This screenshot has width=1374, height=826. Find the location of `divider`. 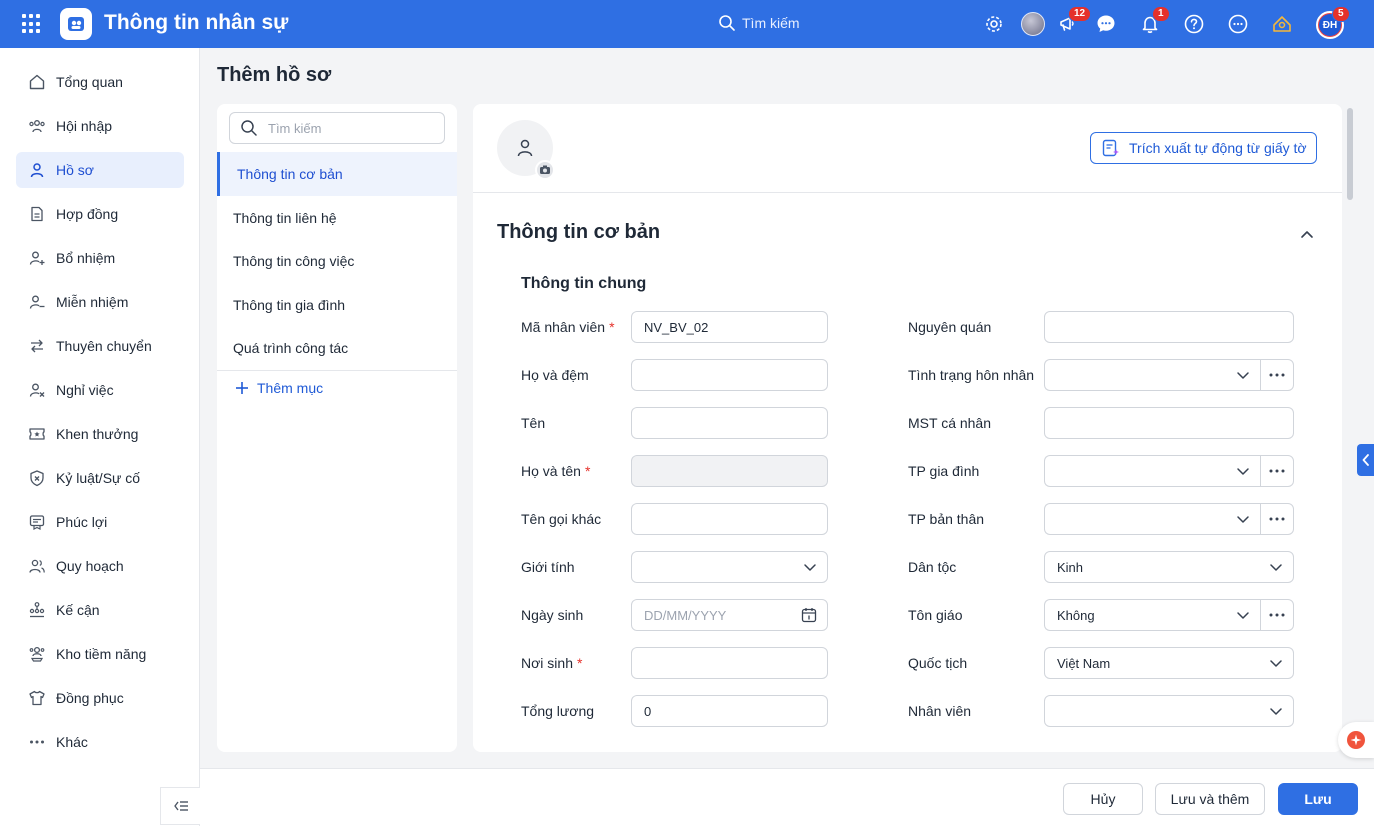

divider is located at coordinates (337, 370).